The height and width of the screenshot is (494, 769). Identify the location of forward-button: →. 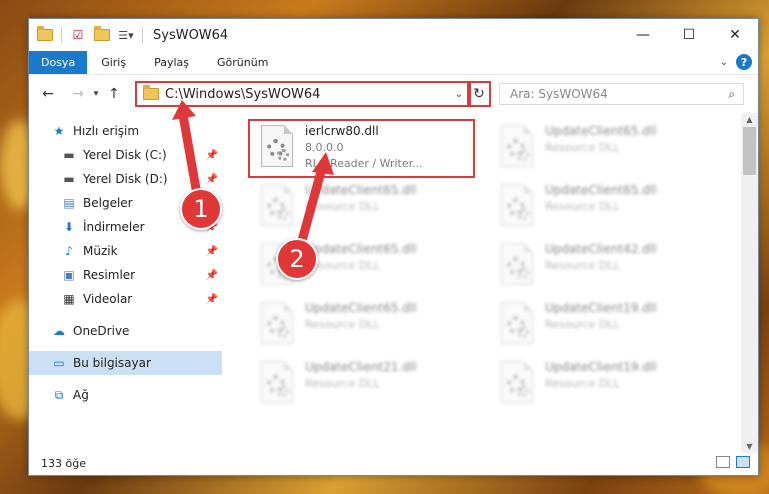
(78, 94).